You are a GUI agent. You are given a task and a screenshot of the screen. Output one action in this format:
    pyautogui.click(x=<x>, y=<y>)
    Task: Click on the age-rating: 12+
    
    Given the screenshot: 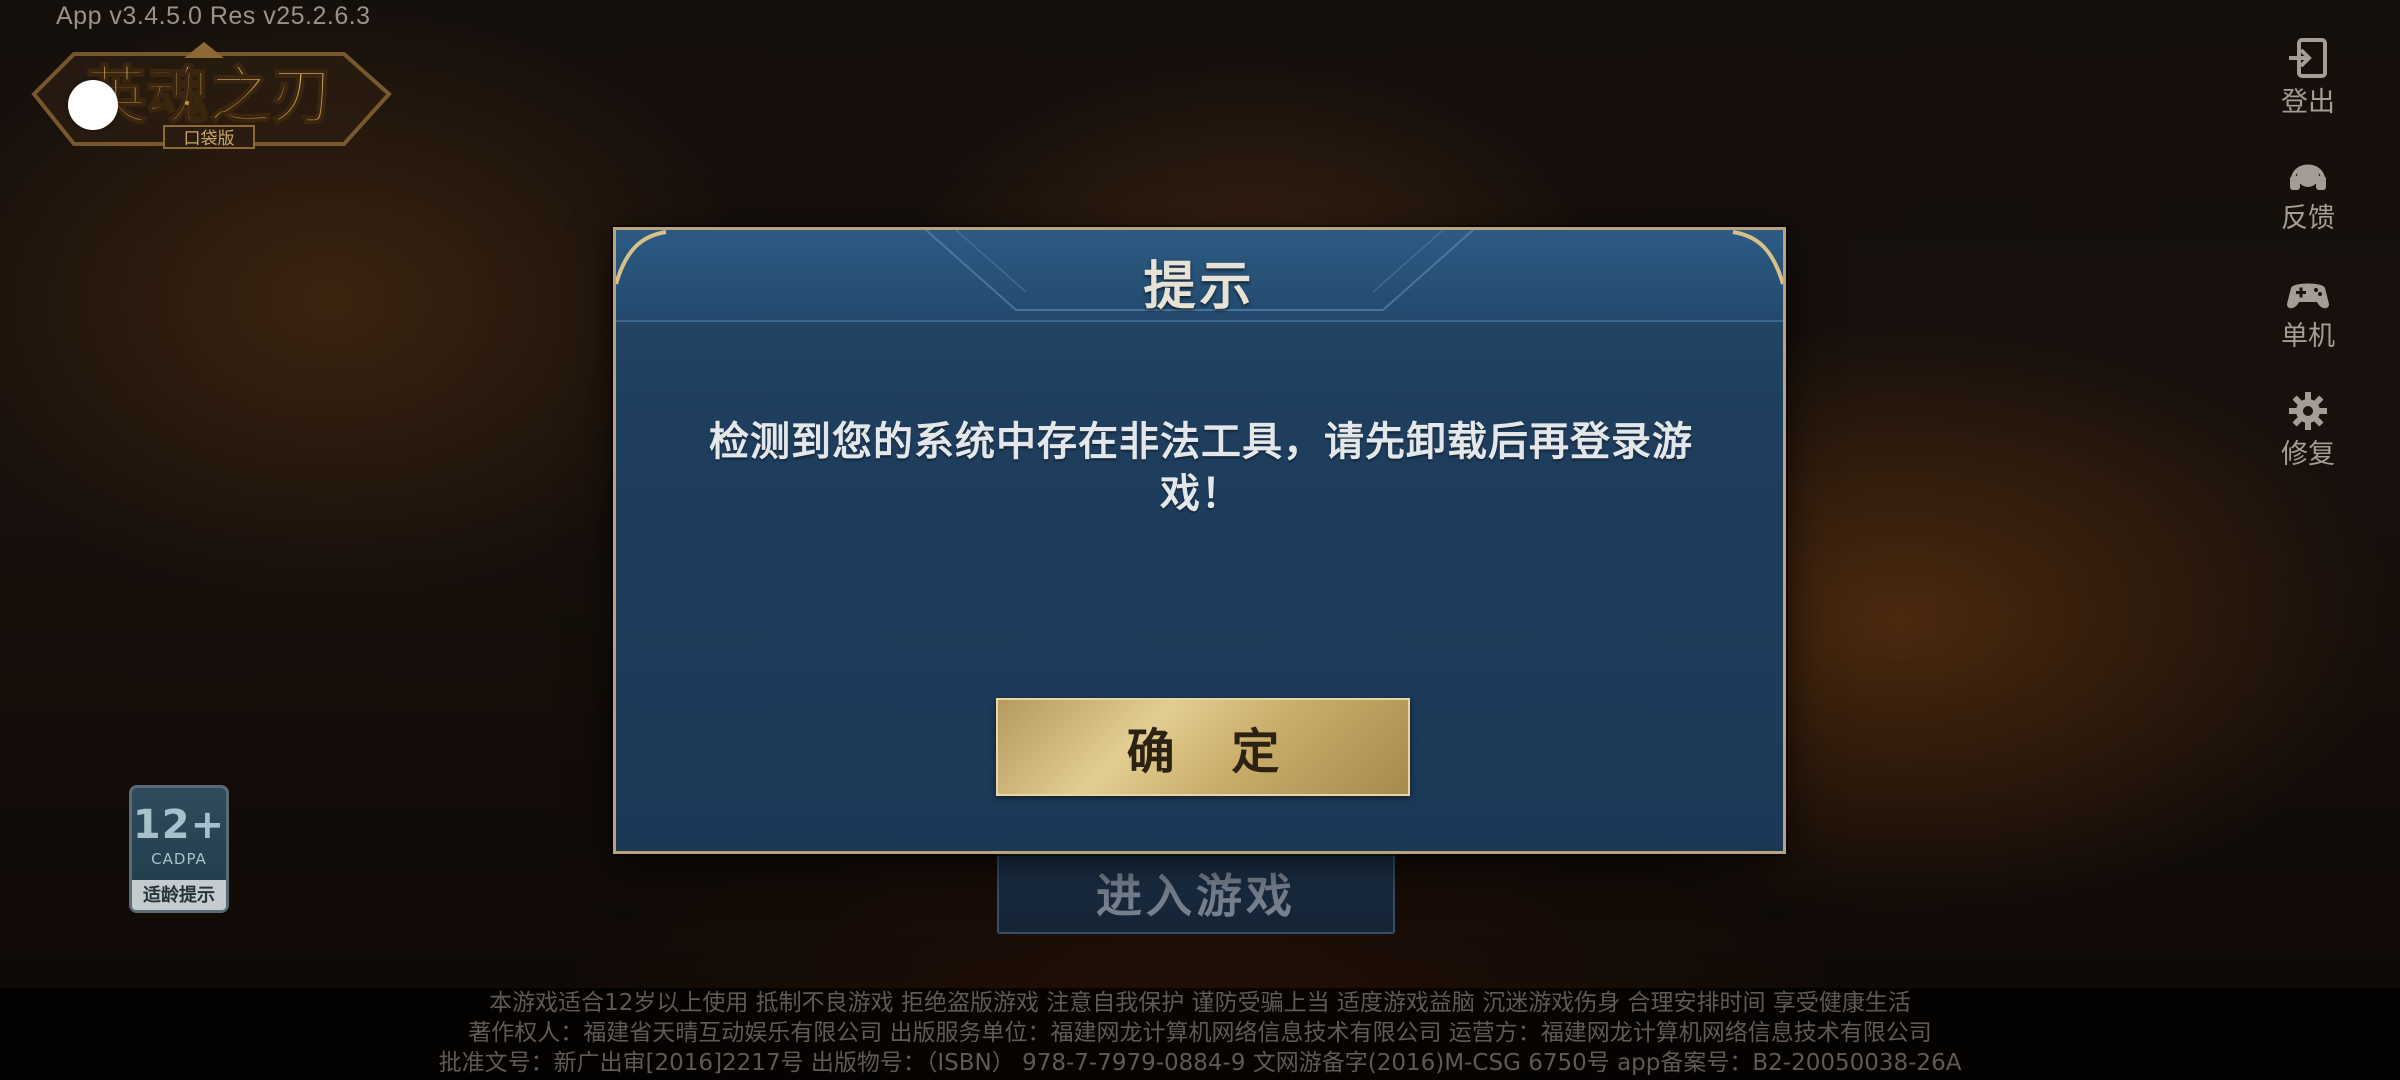 What is the action you would take?
    pyautogui.click(x=179, y=825)
    